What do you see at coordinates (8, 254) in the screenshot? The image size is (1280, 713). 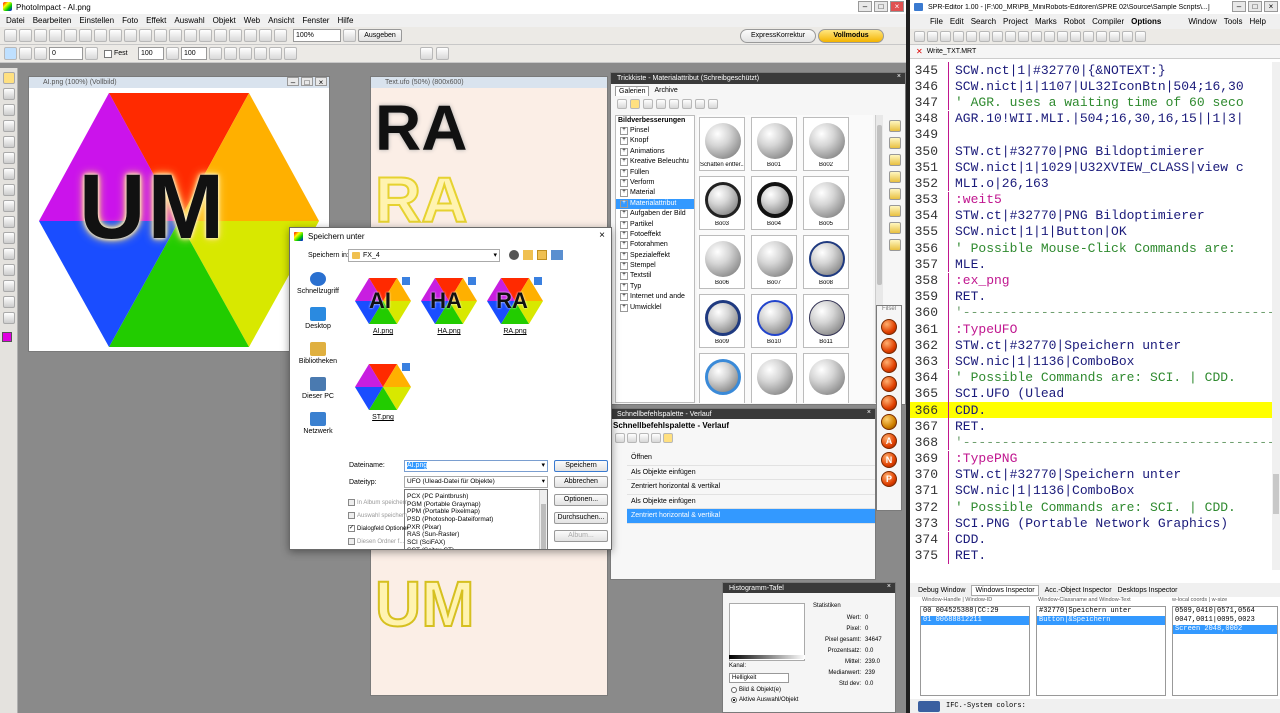 I see `path-tool-icon` at bounding box center [8, 254].